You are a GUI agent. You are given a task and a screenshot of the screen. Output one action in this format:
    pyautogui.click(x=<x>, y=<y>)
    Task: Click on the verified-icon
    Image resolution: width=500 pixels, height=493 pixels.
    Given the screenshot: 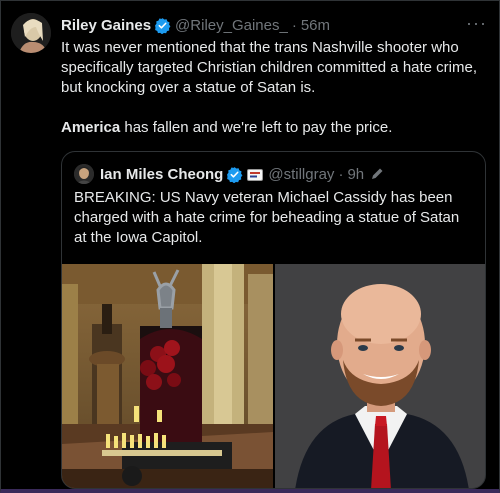 What is the action you would take?
    pyautogui.click(x=162, y=25)
    